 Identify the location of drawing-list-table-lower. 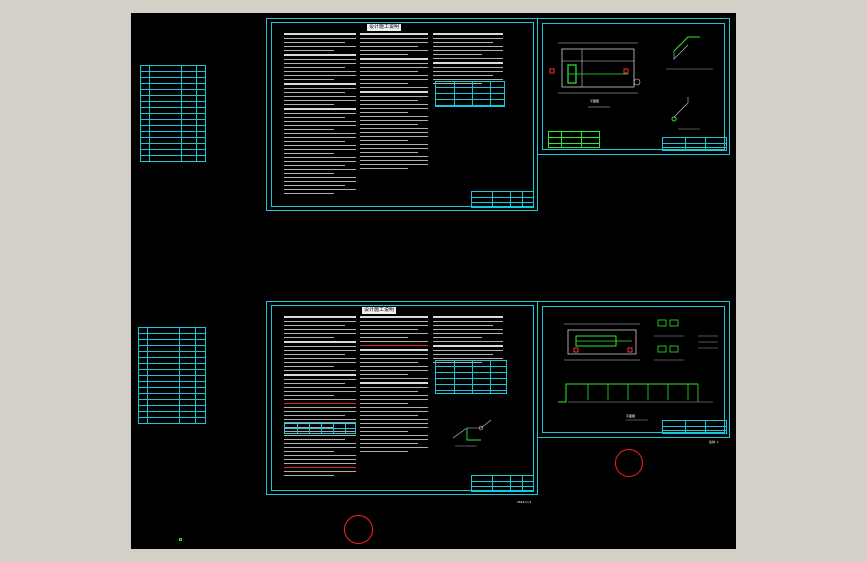
(172, 375).